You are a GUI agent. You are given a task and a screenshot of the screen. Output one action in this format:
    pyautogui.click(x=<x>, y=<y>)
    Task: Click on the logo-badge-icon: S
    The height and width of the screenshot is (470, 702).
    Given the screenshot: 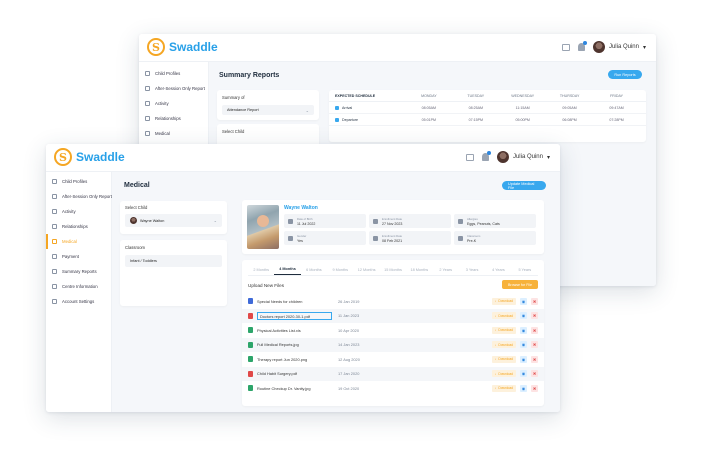 What is the action you would take?
    pyautogui.click(x=156, y=47)
    